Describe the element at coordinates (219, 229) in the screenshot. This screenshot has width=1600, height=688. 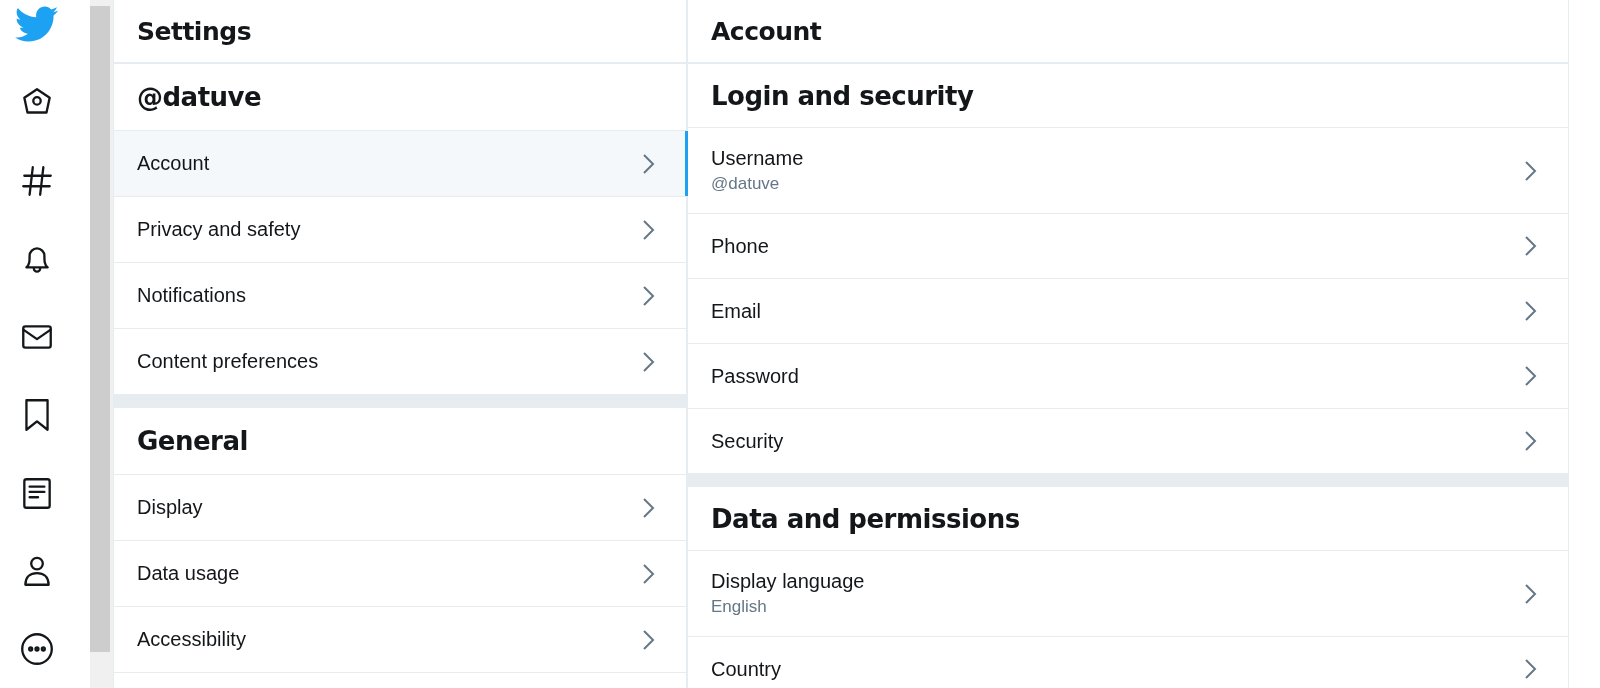
I see `row-label: Privacy and safety` at that location.